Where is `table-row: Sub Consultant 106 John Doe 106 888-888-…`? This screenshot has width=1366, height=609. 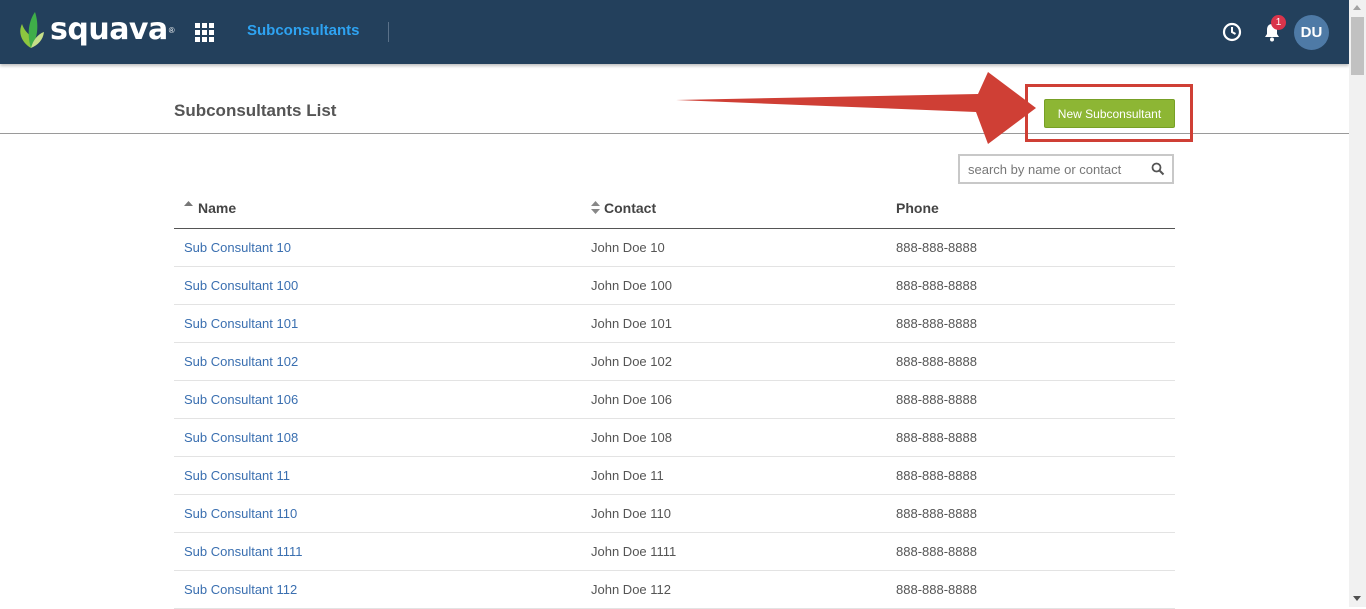 table-row: Sub Consultant 106 John Doe 106 888-888-… is located at coordinates (674, 400).